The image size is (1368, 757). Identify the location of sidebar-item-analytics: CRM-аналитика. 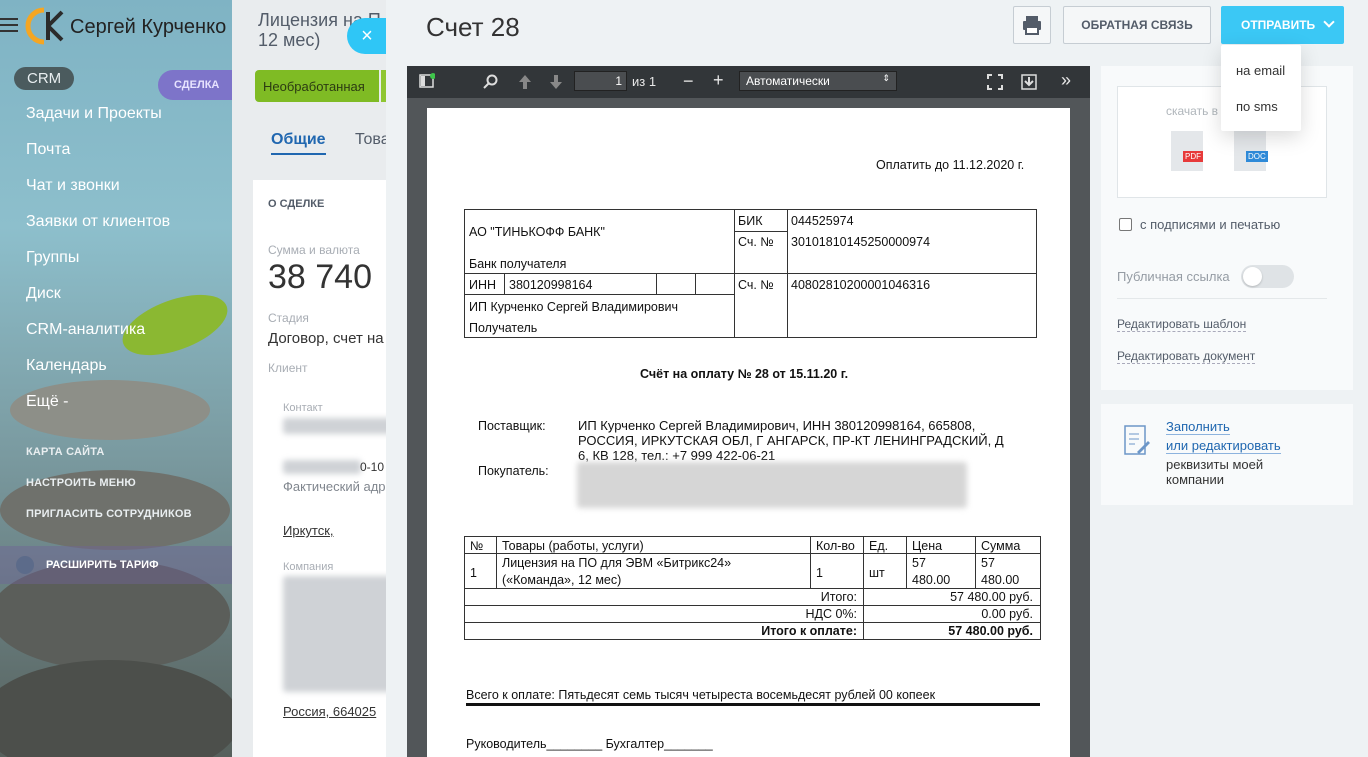
(98, 338).